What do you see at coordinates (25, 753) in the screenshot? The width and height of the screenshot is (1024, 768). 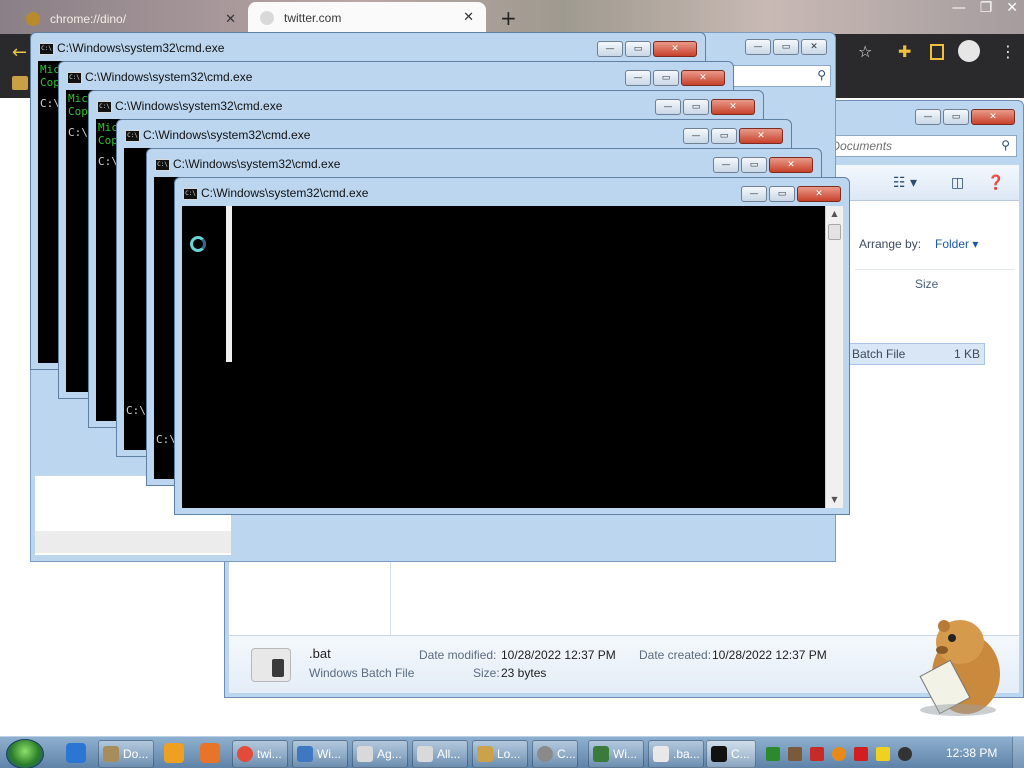 I see `start-button` at bounding box center [25, 753].